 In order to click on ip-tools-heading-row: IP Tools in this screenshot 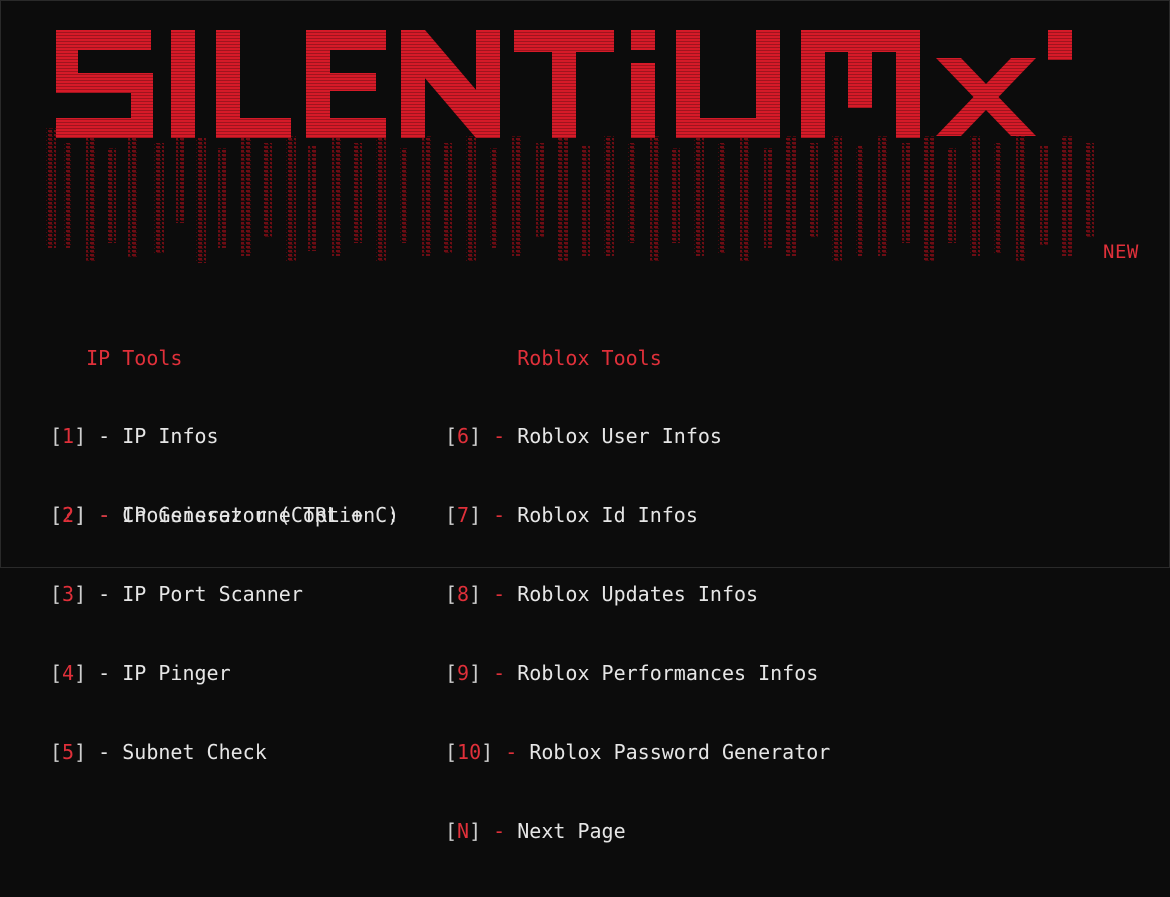, I will do `click(224, 358)`.